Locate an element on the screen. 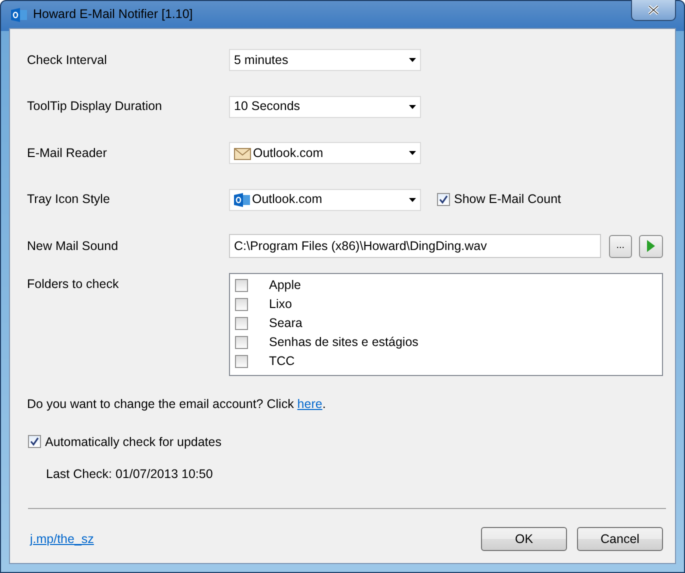 The image size is (685, 573). play-button is located at coordinates (651, 246).